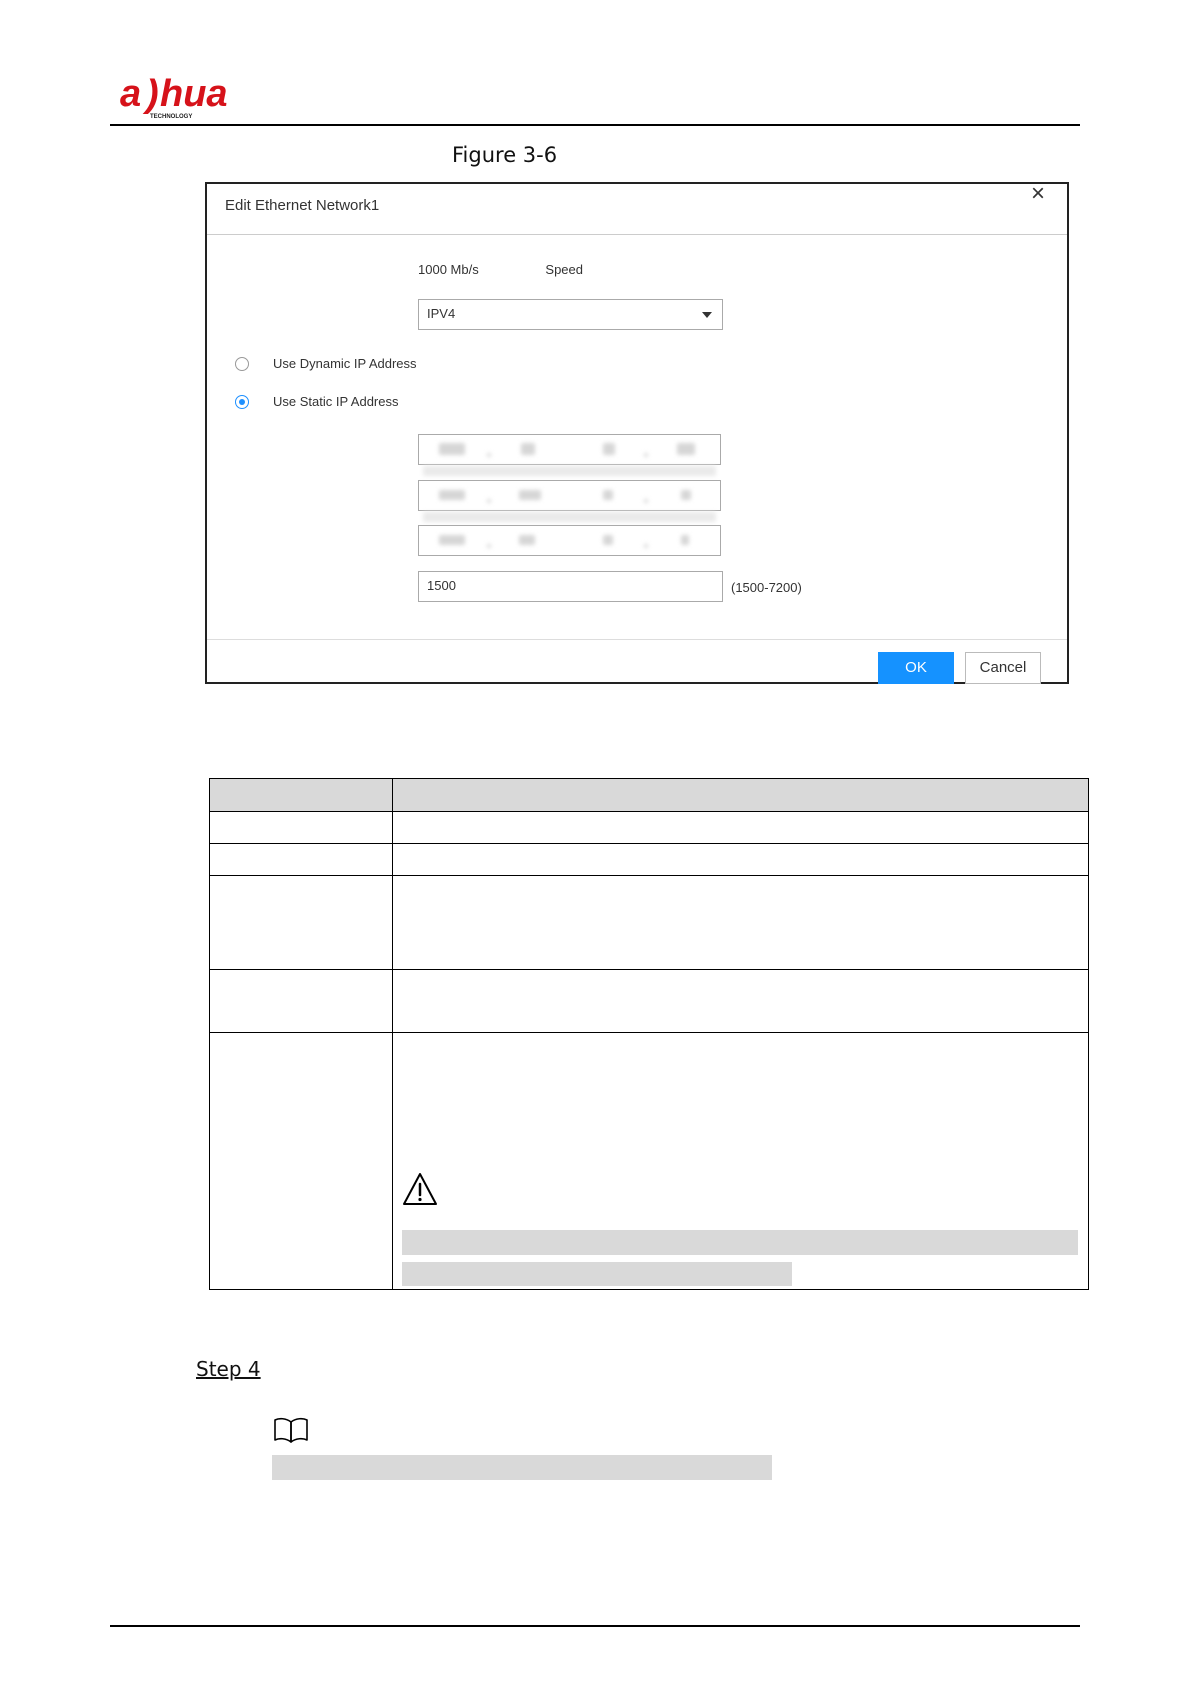  Describe the element at coordinates (569, 449) in the screenshot. I see `static-ip-address-input` at that location.